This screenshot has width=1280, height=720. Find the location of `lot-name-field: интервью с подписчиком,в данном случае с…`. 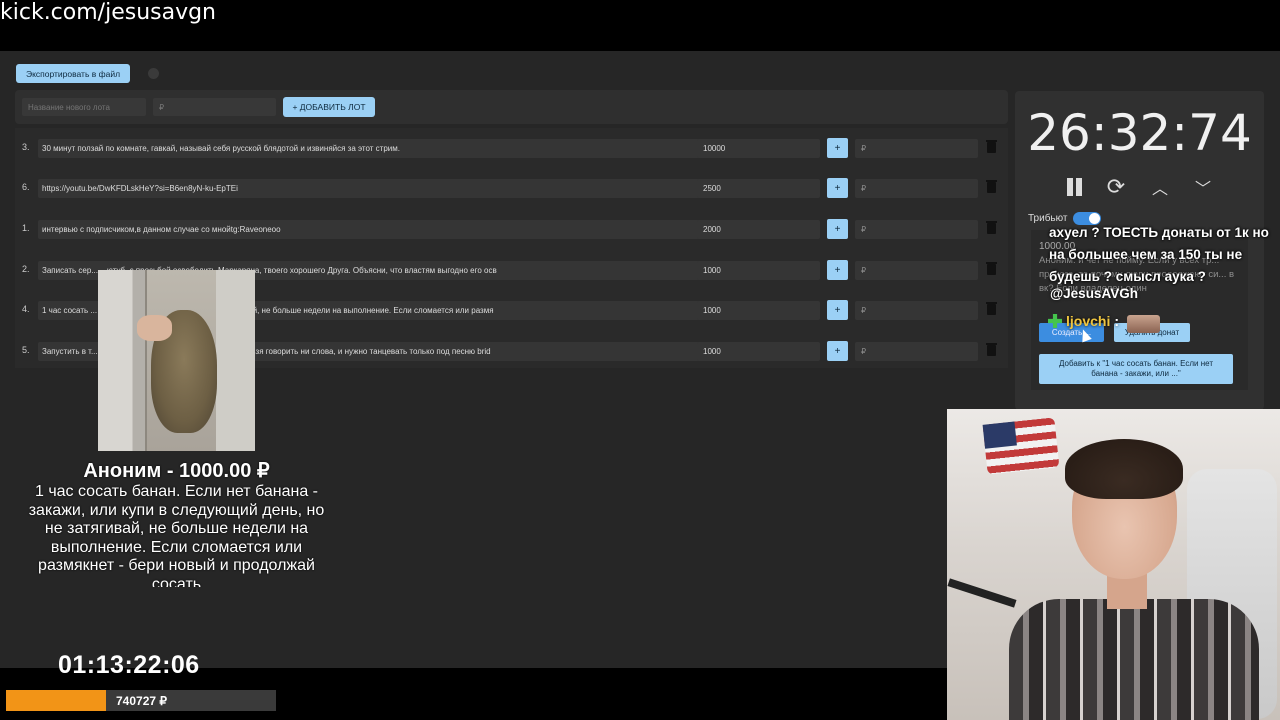

lot-name-field: интервью с подписчиком,в данном случае с… is located at coordinates (371, 229).